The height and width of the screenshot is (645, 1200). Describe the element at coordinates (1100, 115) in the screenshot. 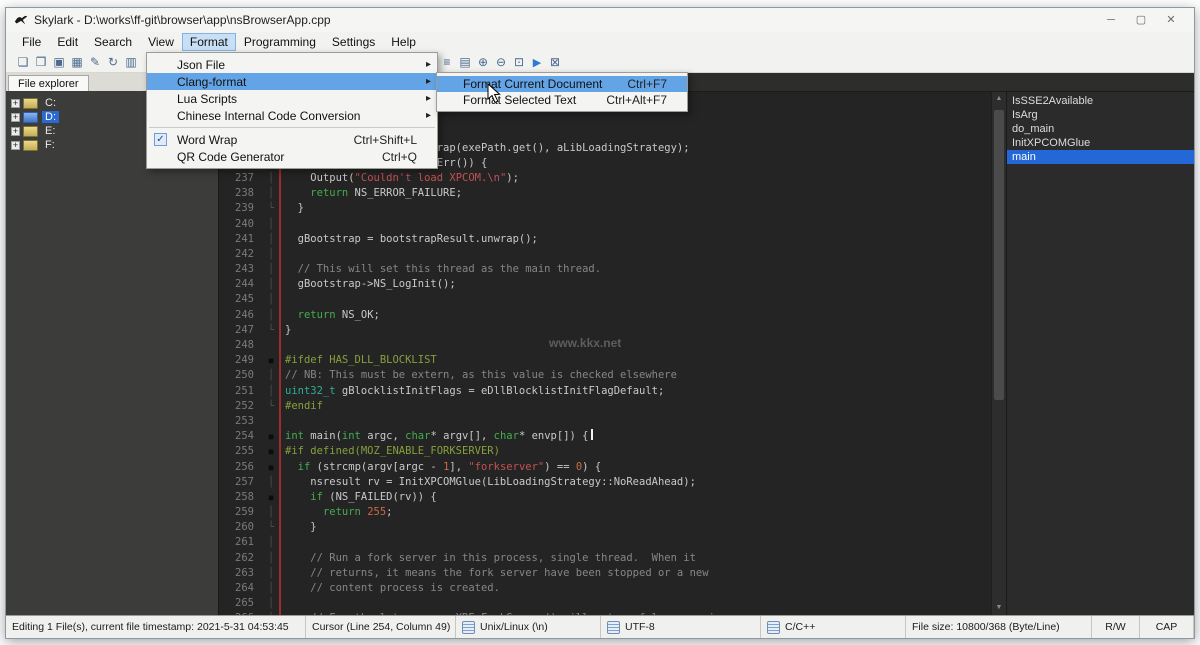

I see `symbol-item-isarg: IsArg` at that location.